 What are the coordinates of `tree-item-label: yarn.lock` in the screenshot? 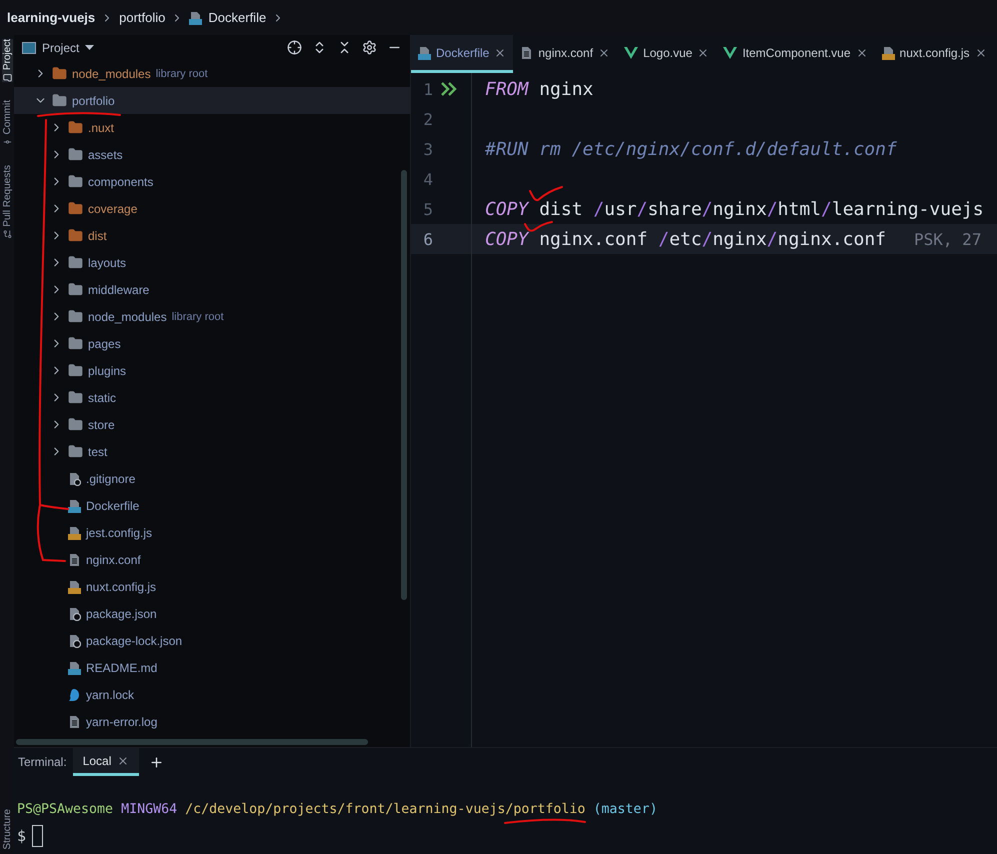 It's located at (110, 695).